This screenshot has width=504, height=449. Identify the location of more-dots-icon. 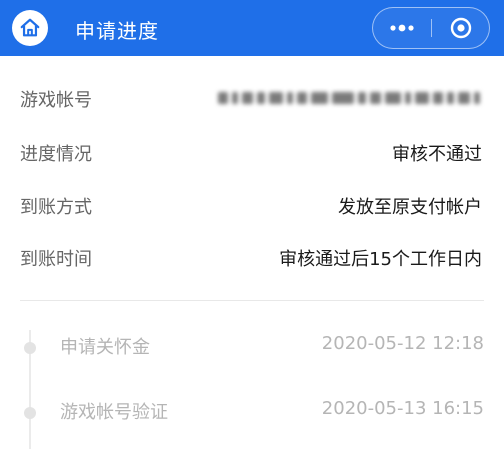
(402, 28).